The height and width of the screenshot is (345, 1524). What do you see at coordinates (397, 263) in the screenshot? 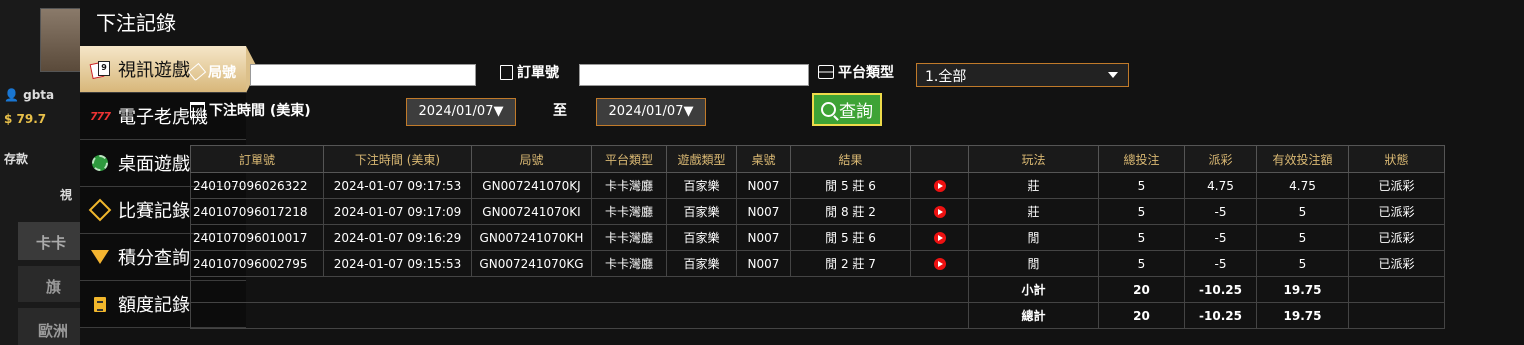
I see `bet-time-cell: 2024-01-07 09:15:53` at bounding box center [397, 263].